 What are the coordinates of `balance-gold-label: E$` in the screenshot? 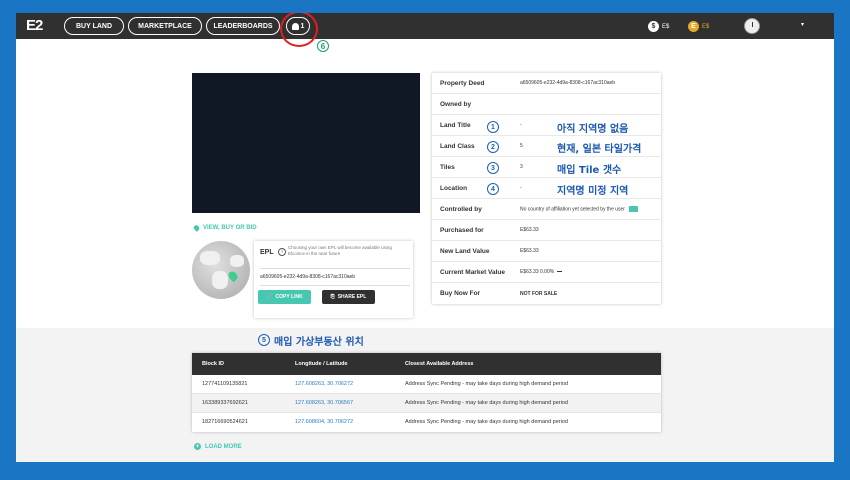 It's located at (706, 26).